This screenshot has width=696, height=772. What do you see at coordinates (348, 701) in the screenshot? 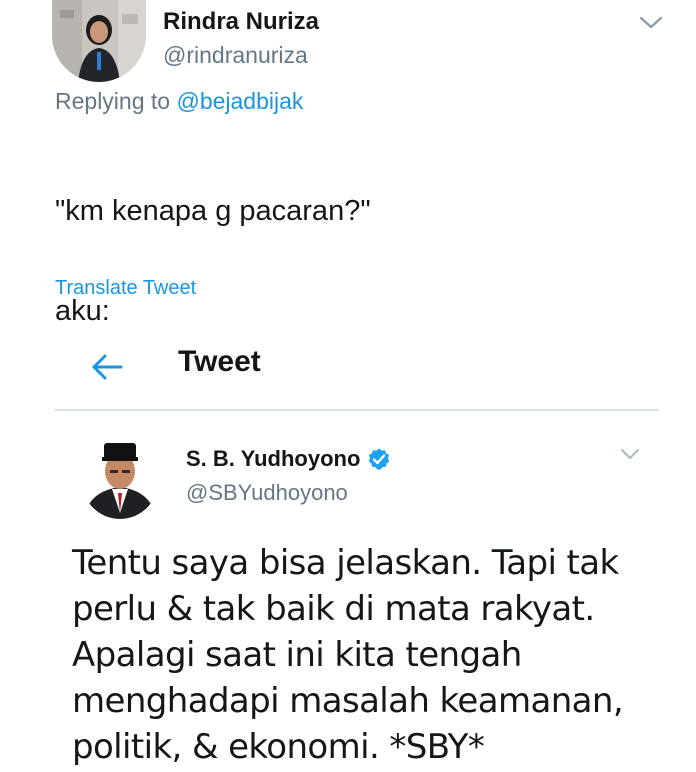
I see `tweet-text-line: menghadapi masalah keamanan,` at bounding box center [348, 701].